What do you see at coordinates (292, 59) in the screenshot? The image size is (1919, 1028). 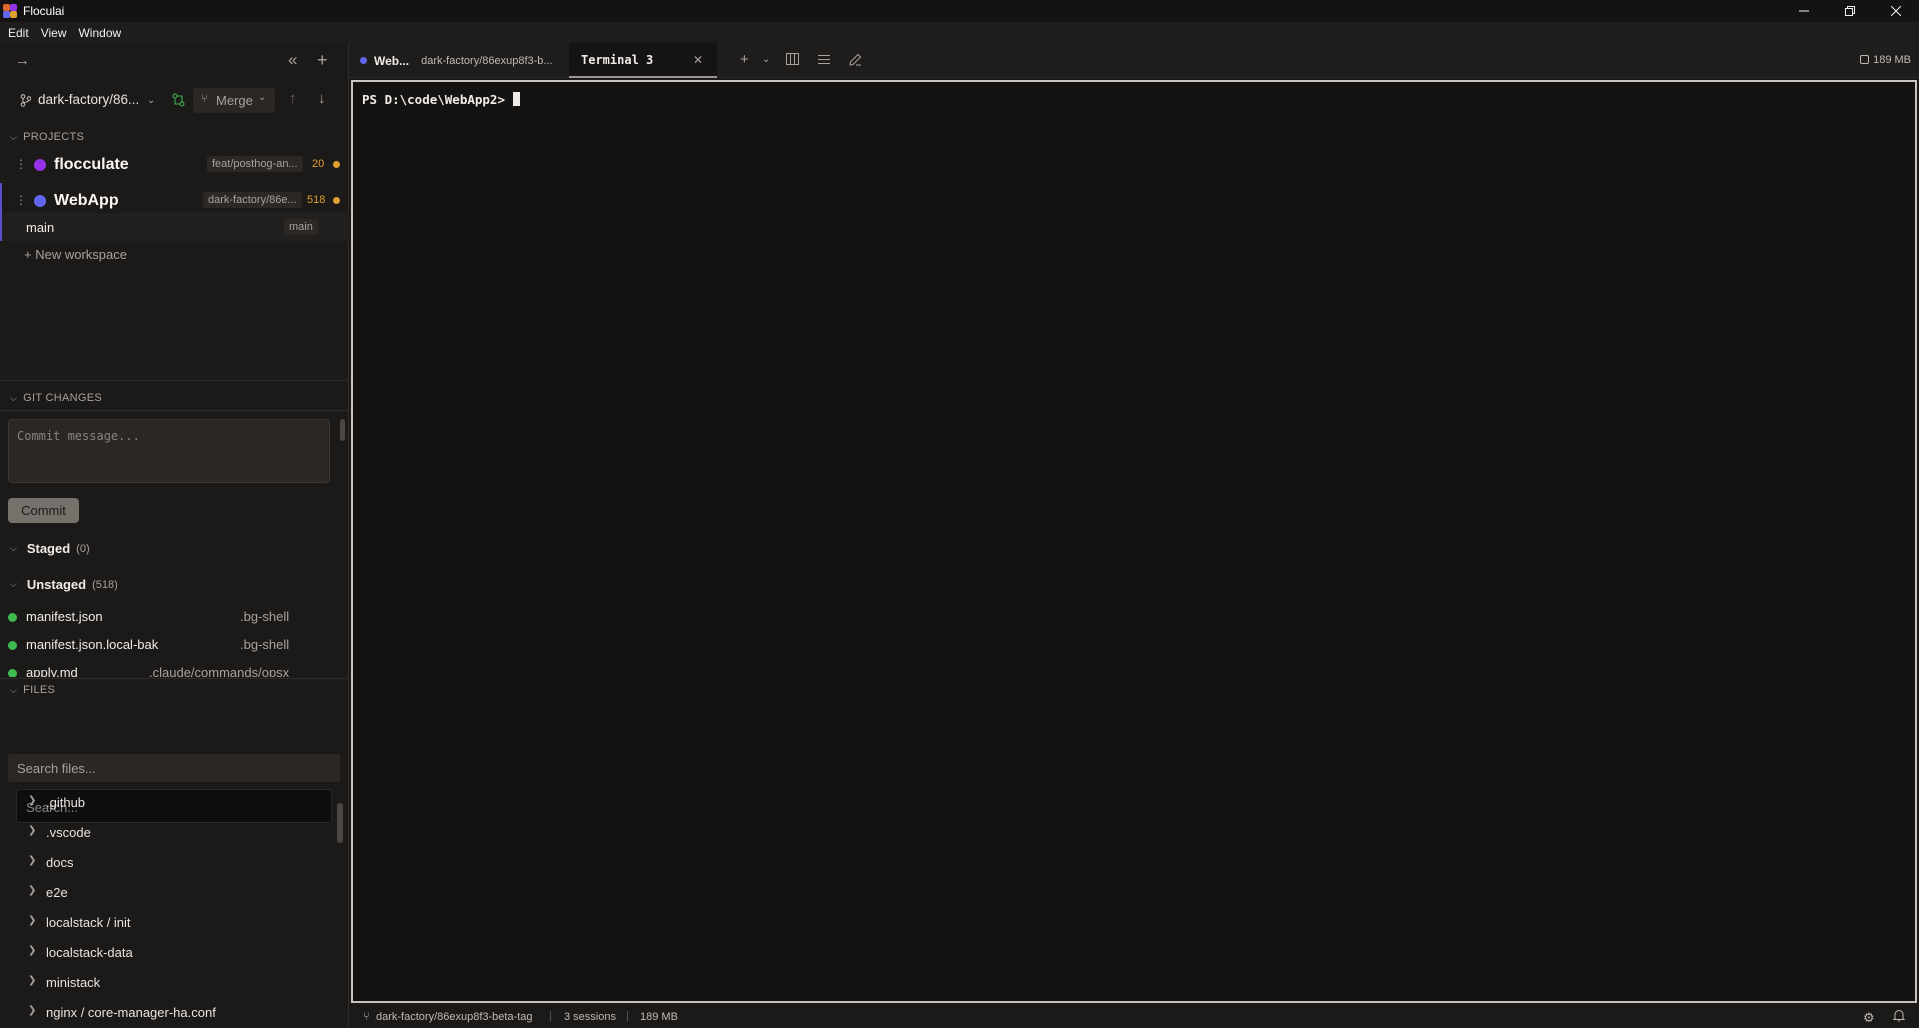 I see `collapse-sidebar-icon: «` at bounding box center [292, 59].